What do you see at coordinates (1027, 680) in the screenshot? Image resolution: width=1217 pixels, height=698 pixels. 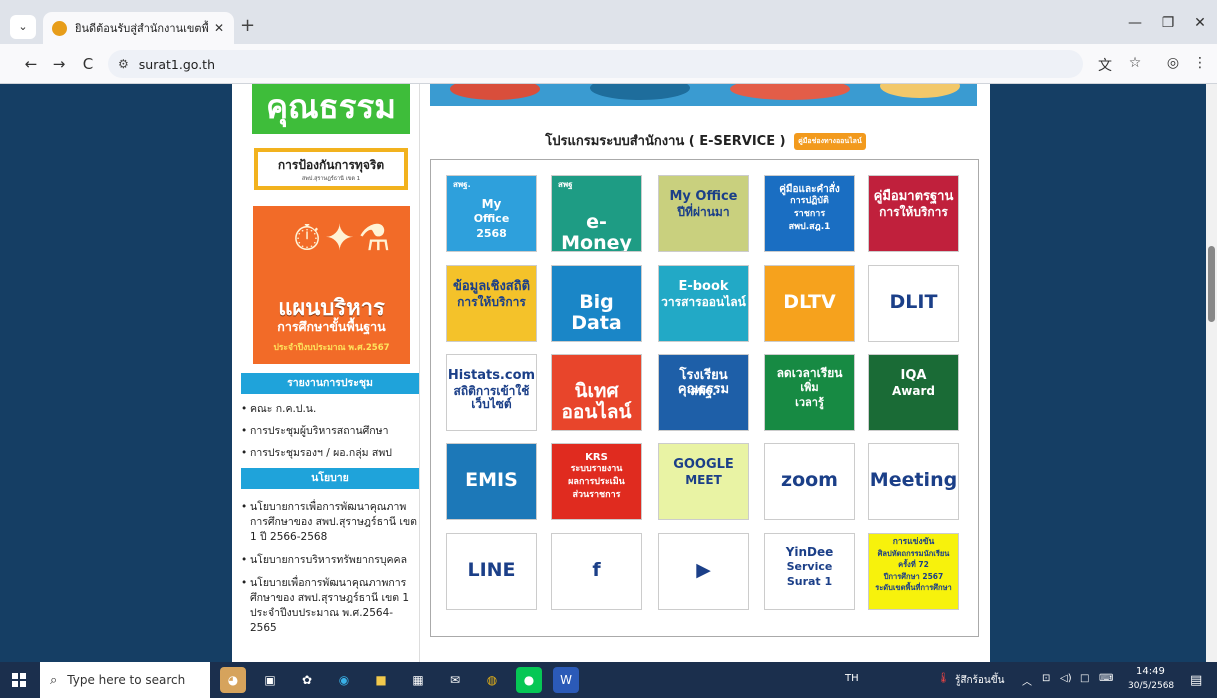 I see `chevron-up-icon: ︿` at bounding box center [1027, 680].